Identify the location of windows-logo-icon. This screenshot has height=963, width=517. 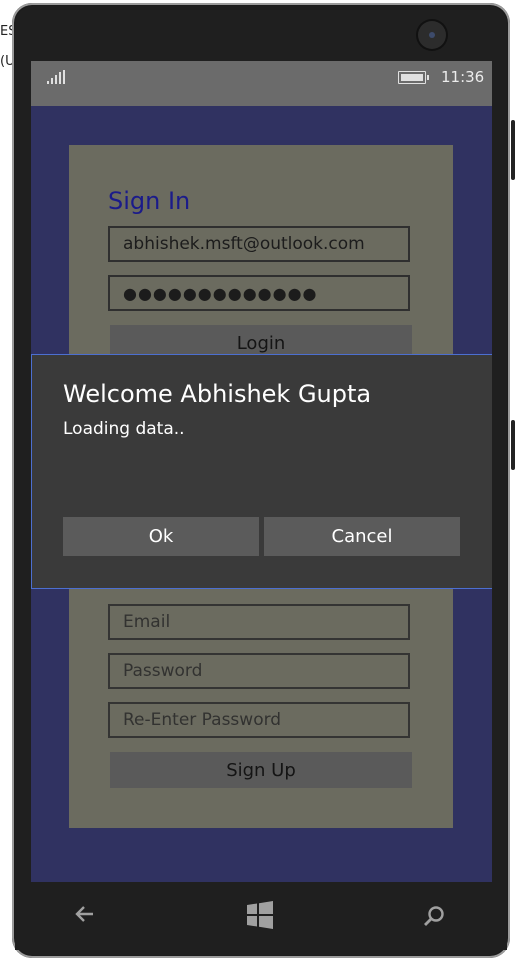
(260, 915).